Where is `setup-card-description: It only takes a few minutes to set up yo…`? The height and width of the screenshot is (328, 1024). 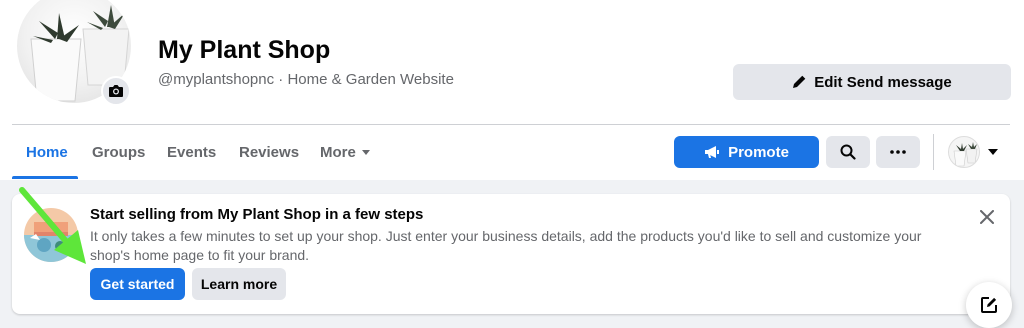
setup-card-description: It only takes a few minutes to set up yo… is located at coordinates (506, 245).